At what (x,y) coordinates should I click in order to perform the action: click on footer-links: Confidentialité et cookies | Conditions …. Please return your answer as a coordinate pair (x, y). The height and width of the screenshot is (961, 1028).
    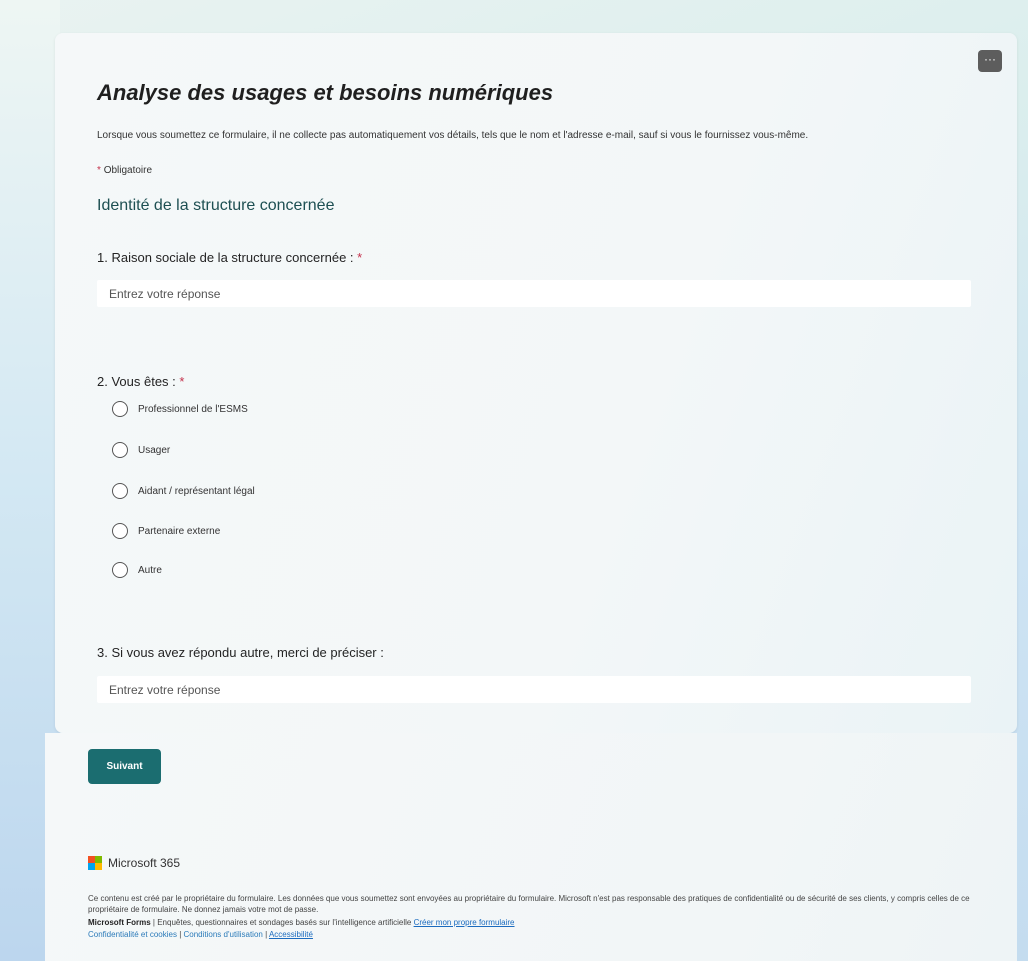
    Looking at the image, I should click on (538, 934).